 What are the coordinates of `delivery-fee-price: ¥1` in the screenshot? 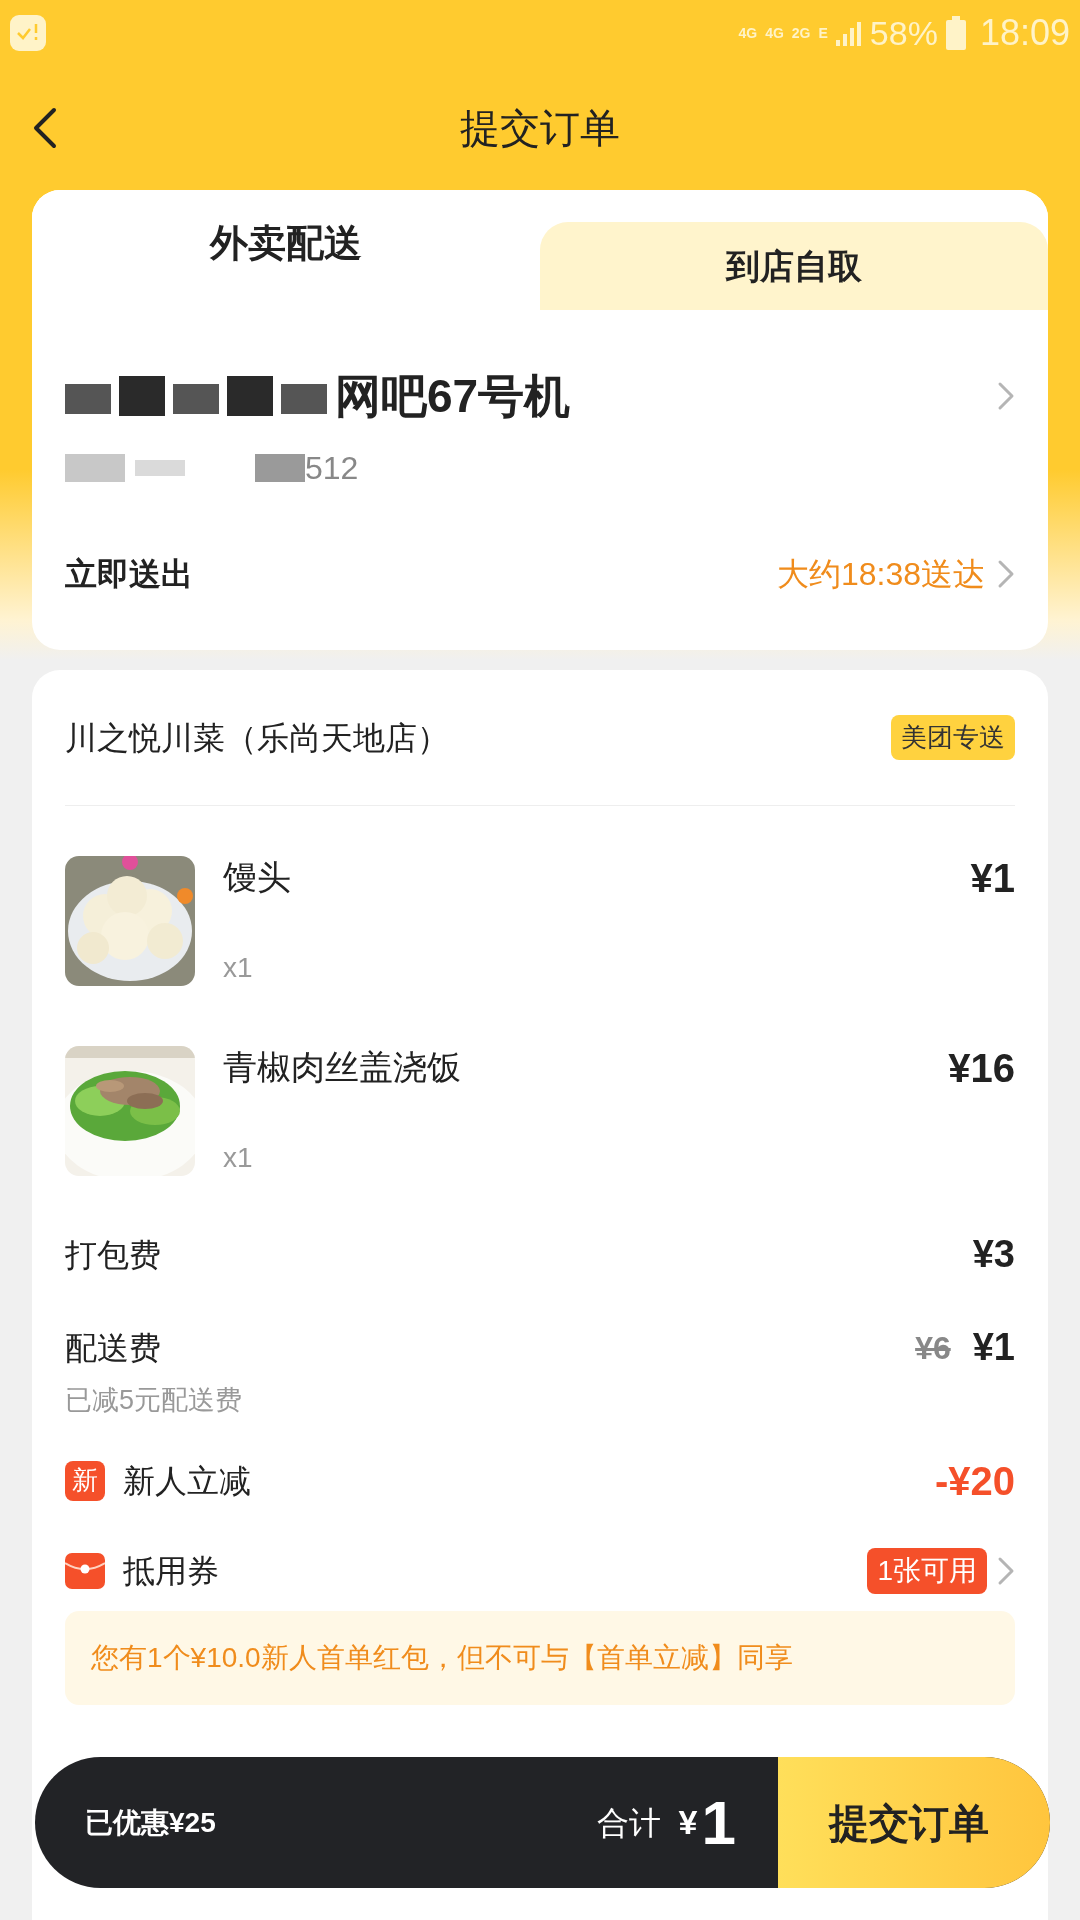 It's located at (993, 1347).